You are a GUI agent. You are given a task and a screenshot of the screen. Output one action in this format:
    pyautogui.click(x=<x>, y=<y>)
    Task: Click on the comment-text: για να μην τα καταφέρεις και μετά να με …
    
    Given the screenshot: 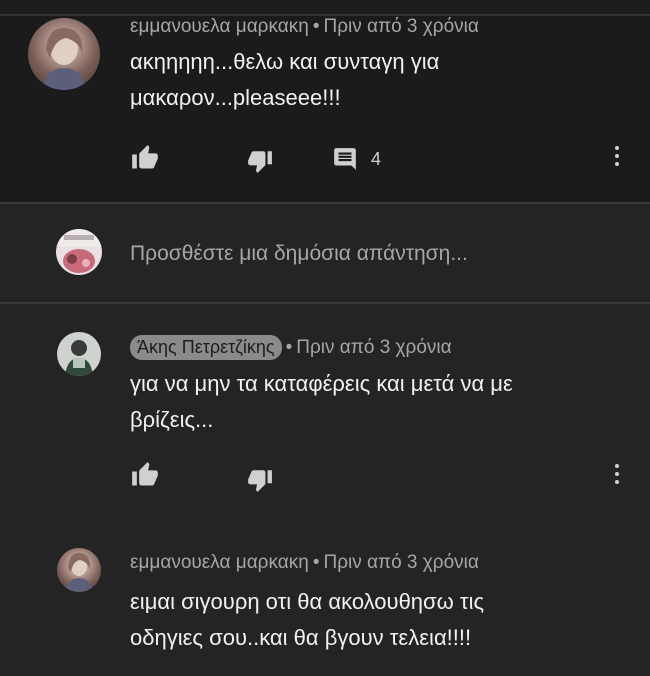 What is the action you would take?
    pyautogui.click(x=321, y=402)
    